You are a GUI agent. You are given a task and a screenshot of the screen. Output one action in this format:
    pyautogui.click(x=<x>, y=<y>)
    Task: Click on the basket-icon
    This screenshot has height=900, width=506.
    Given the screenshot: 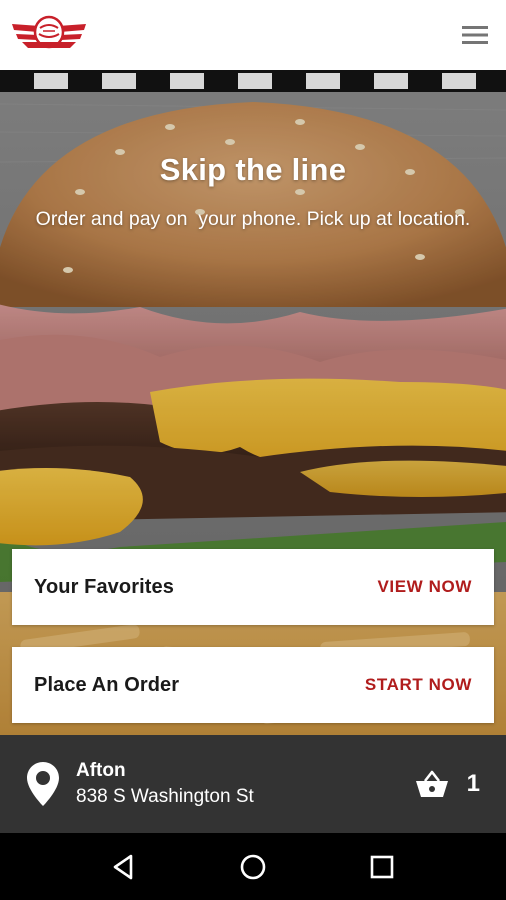 What is the action you would take?
    pyautogui.click(x=431, y=783)
    